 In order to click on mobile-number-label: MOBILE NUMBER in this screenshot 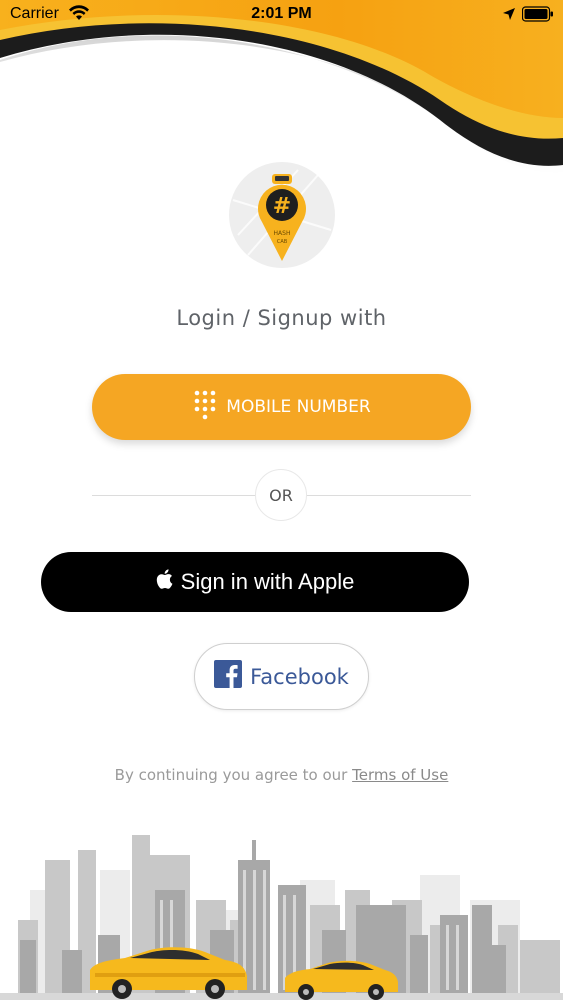, I will do `click(298, 407)`.